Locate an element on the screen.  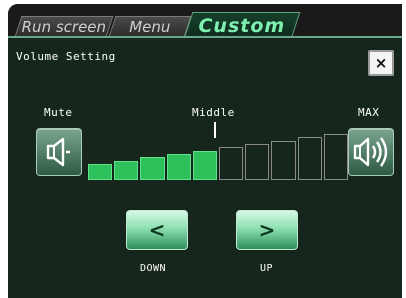
tab-run-screen-label: Run screen is located at coordinates (64, 27).